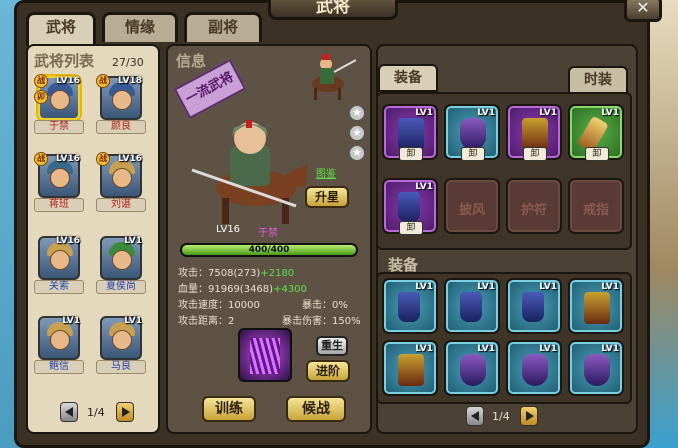 The width and height of the screenshot is (678, 448). I want to click on empty-slot-label: 戒指, so click(595, 210).